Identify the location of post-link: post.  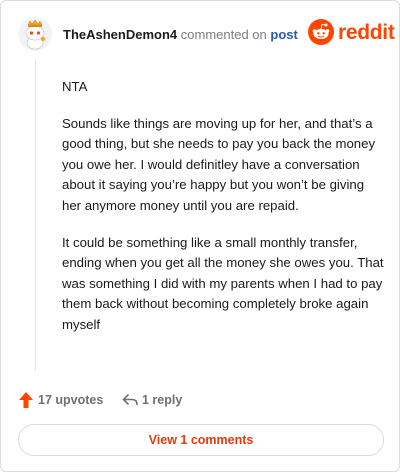
(283, 34).